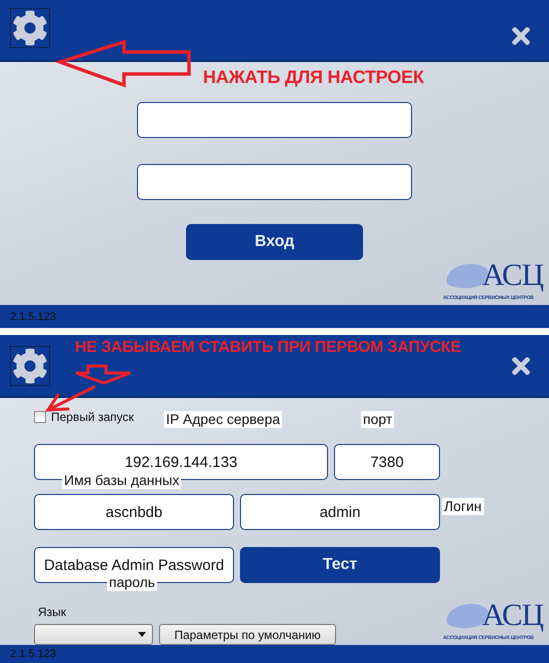 The height and width of the screenshot is (663, 549). I want to click on language-dropdown, so click(93, 634).